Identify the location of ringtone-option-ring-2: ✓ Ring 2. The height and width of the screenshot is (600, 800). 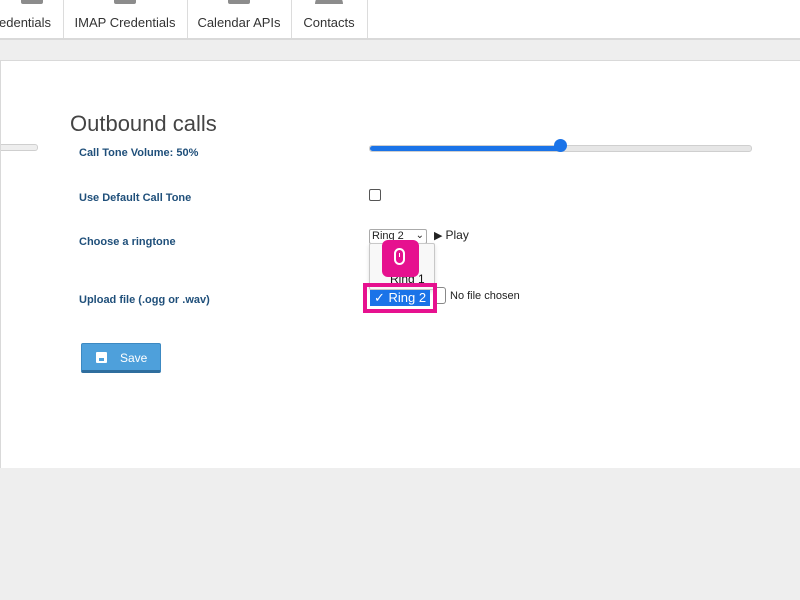
(400, 298).